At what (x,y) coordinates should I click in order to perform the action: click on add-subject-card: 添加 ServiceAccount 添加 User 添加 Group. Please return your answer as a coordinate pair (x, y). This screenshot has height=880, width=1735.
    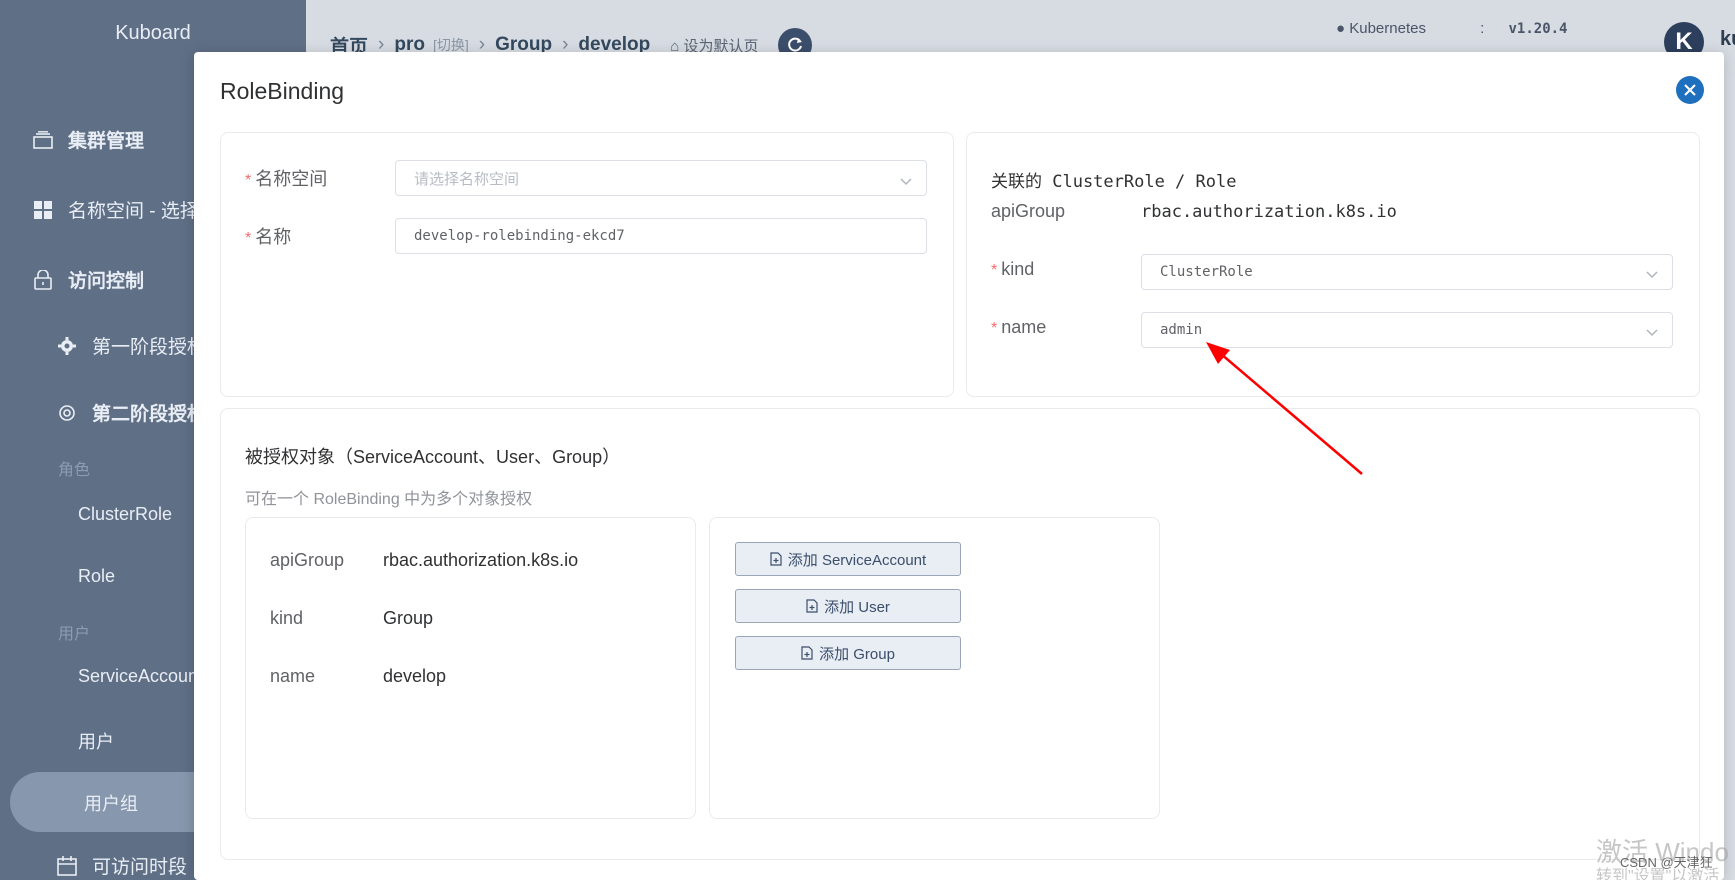
    Looking at the image, I should click on (934, 668).